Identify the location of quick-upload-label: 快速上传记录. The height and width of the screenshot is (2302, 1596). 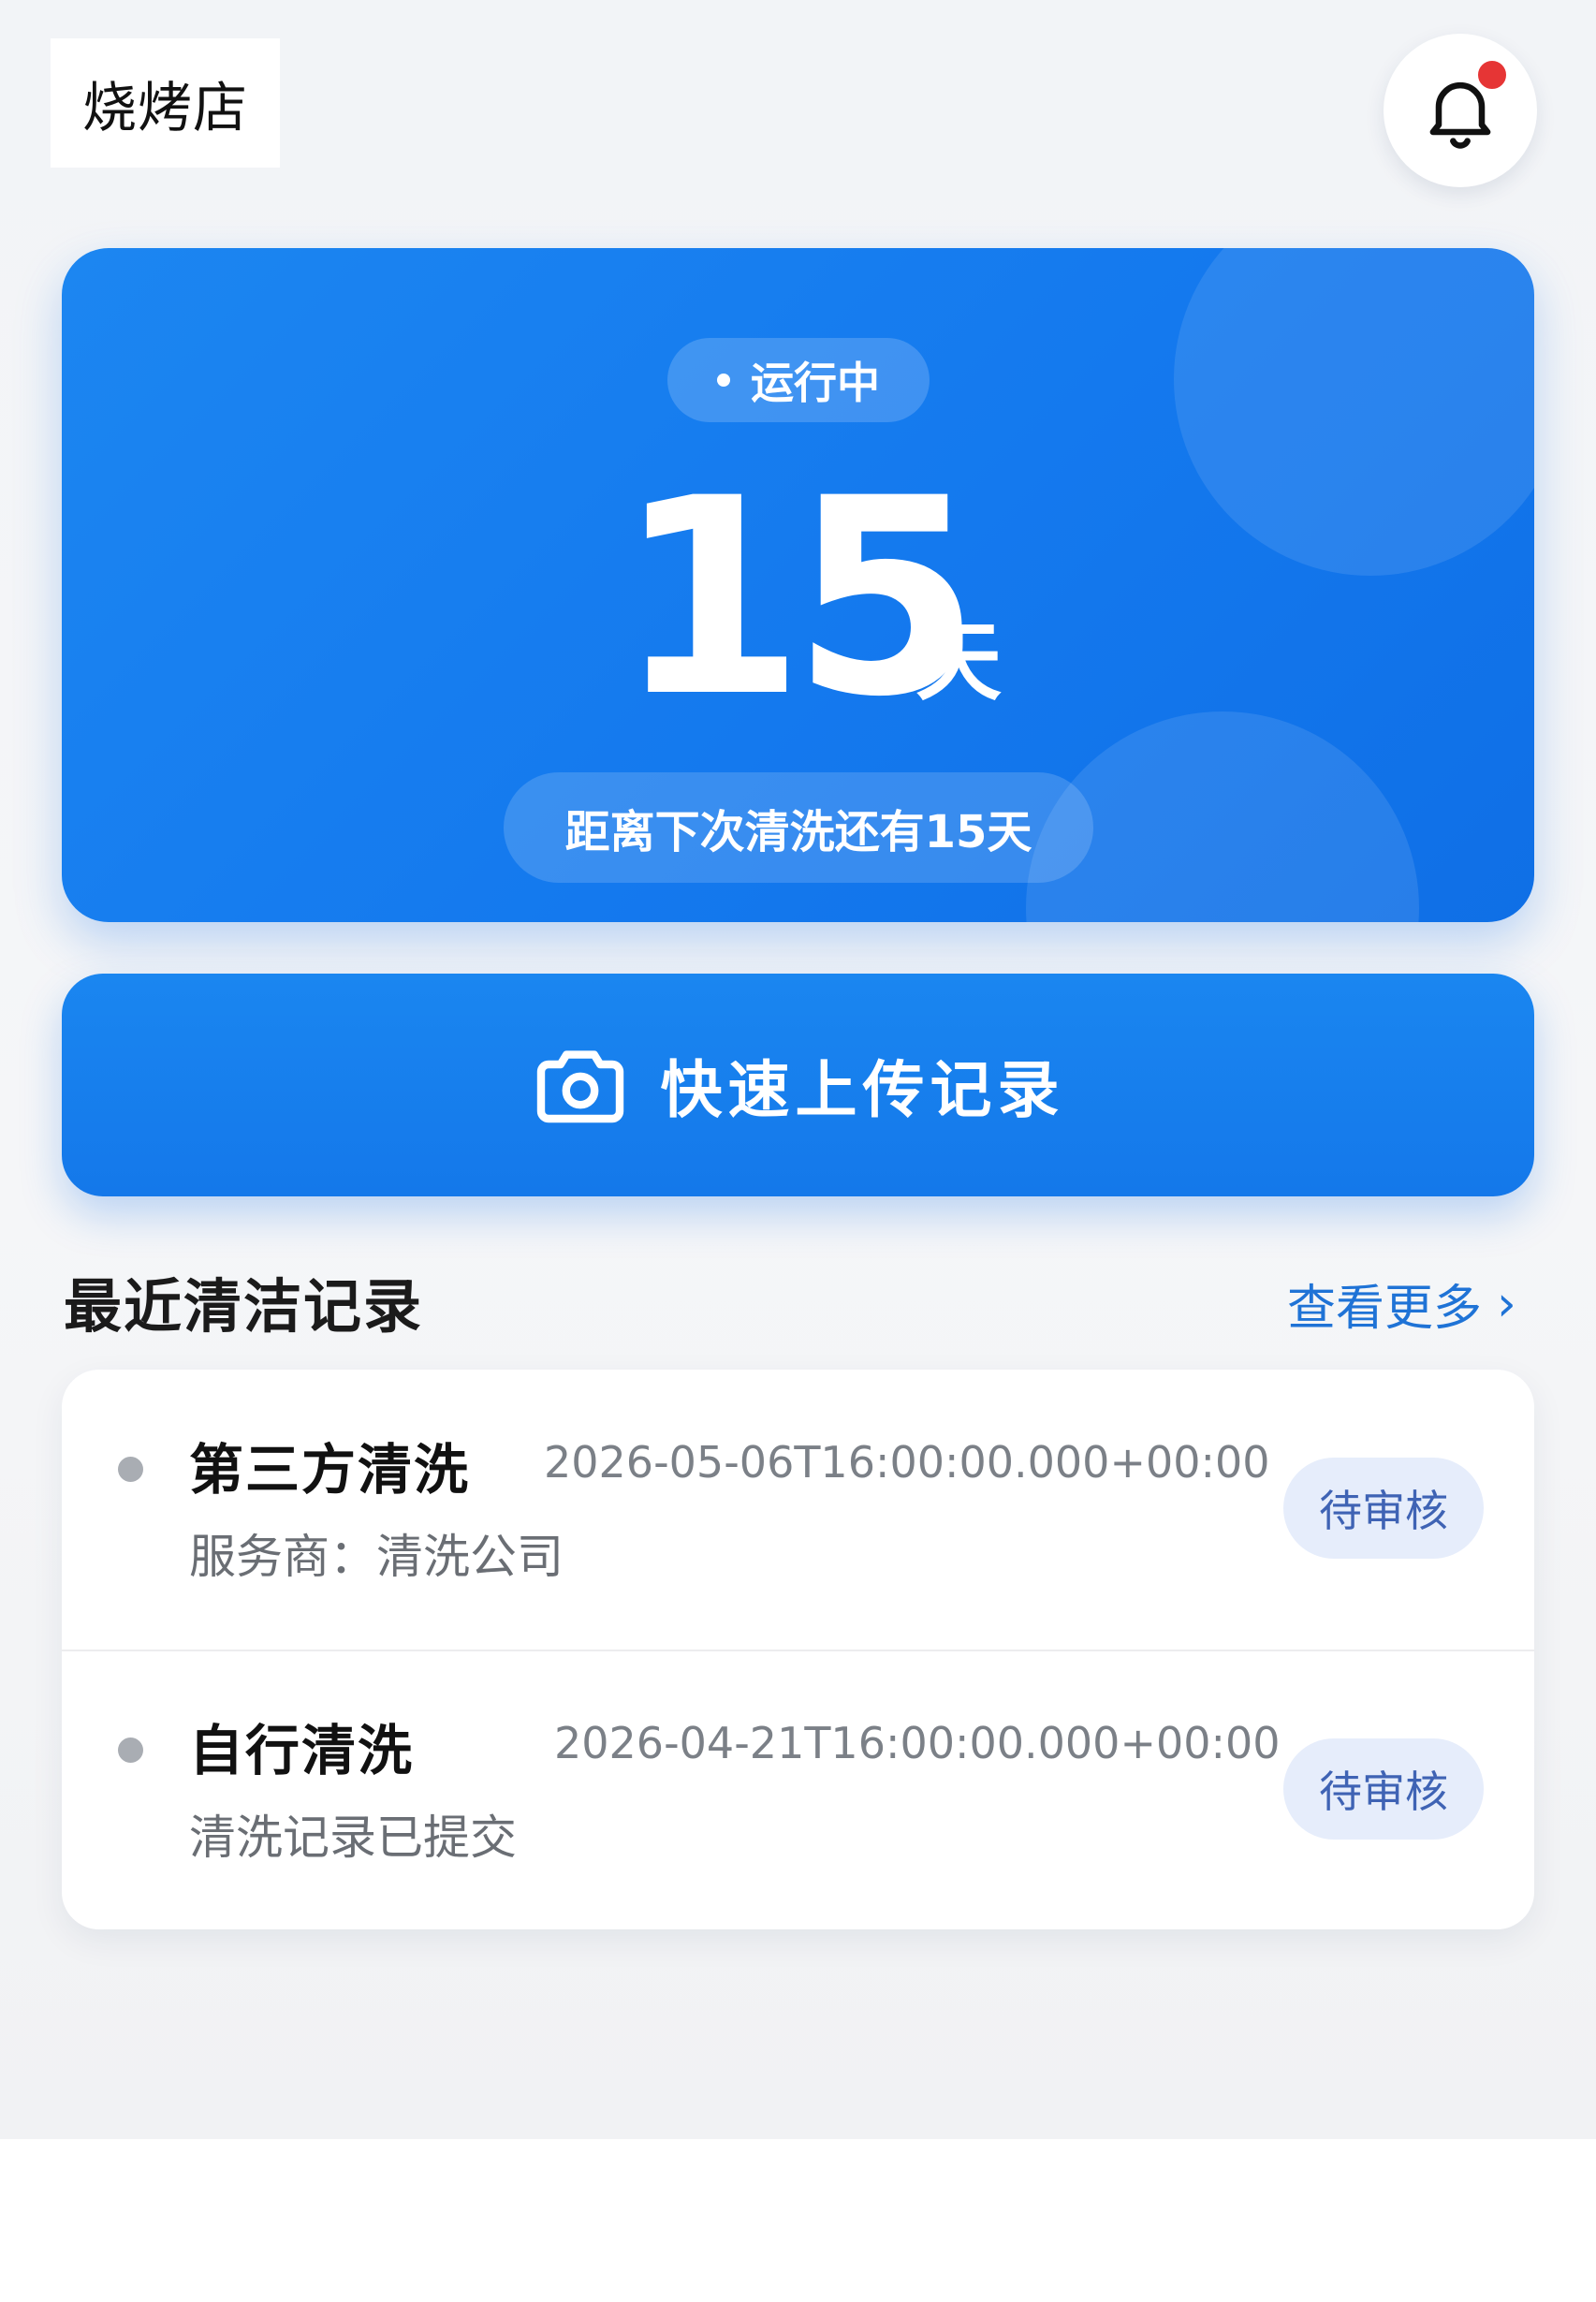
(862, 1090).